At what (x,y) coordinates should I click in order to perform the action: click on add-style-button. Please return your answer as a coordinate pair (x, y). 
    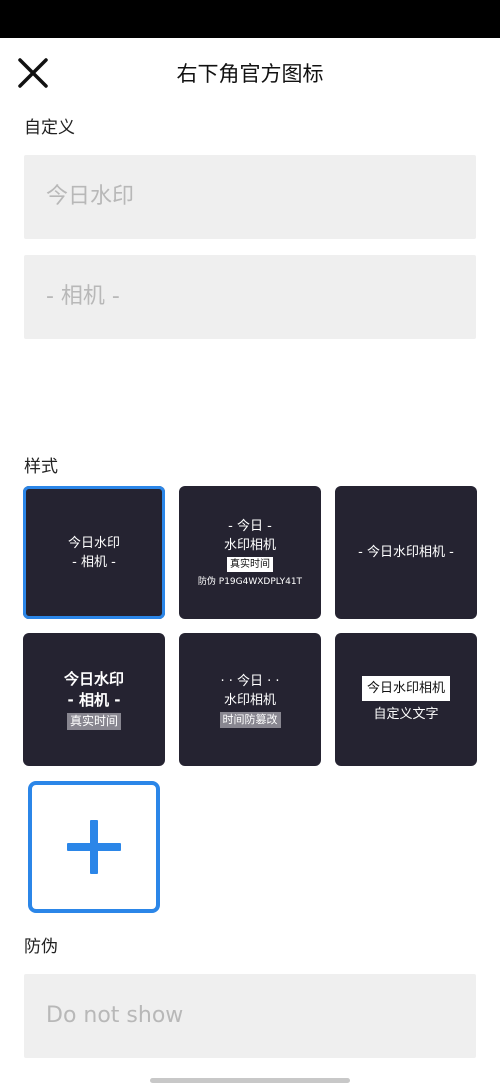
    Looking at the image, I should click on (94, 847).